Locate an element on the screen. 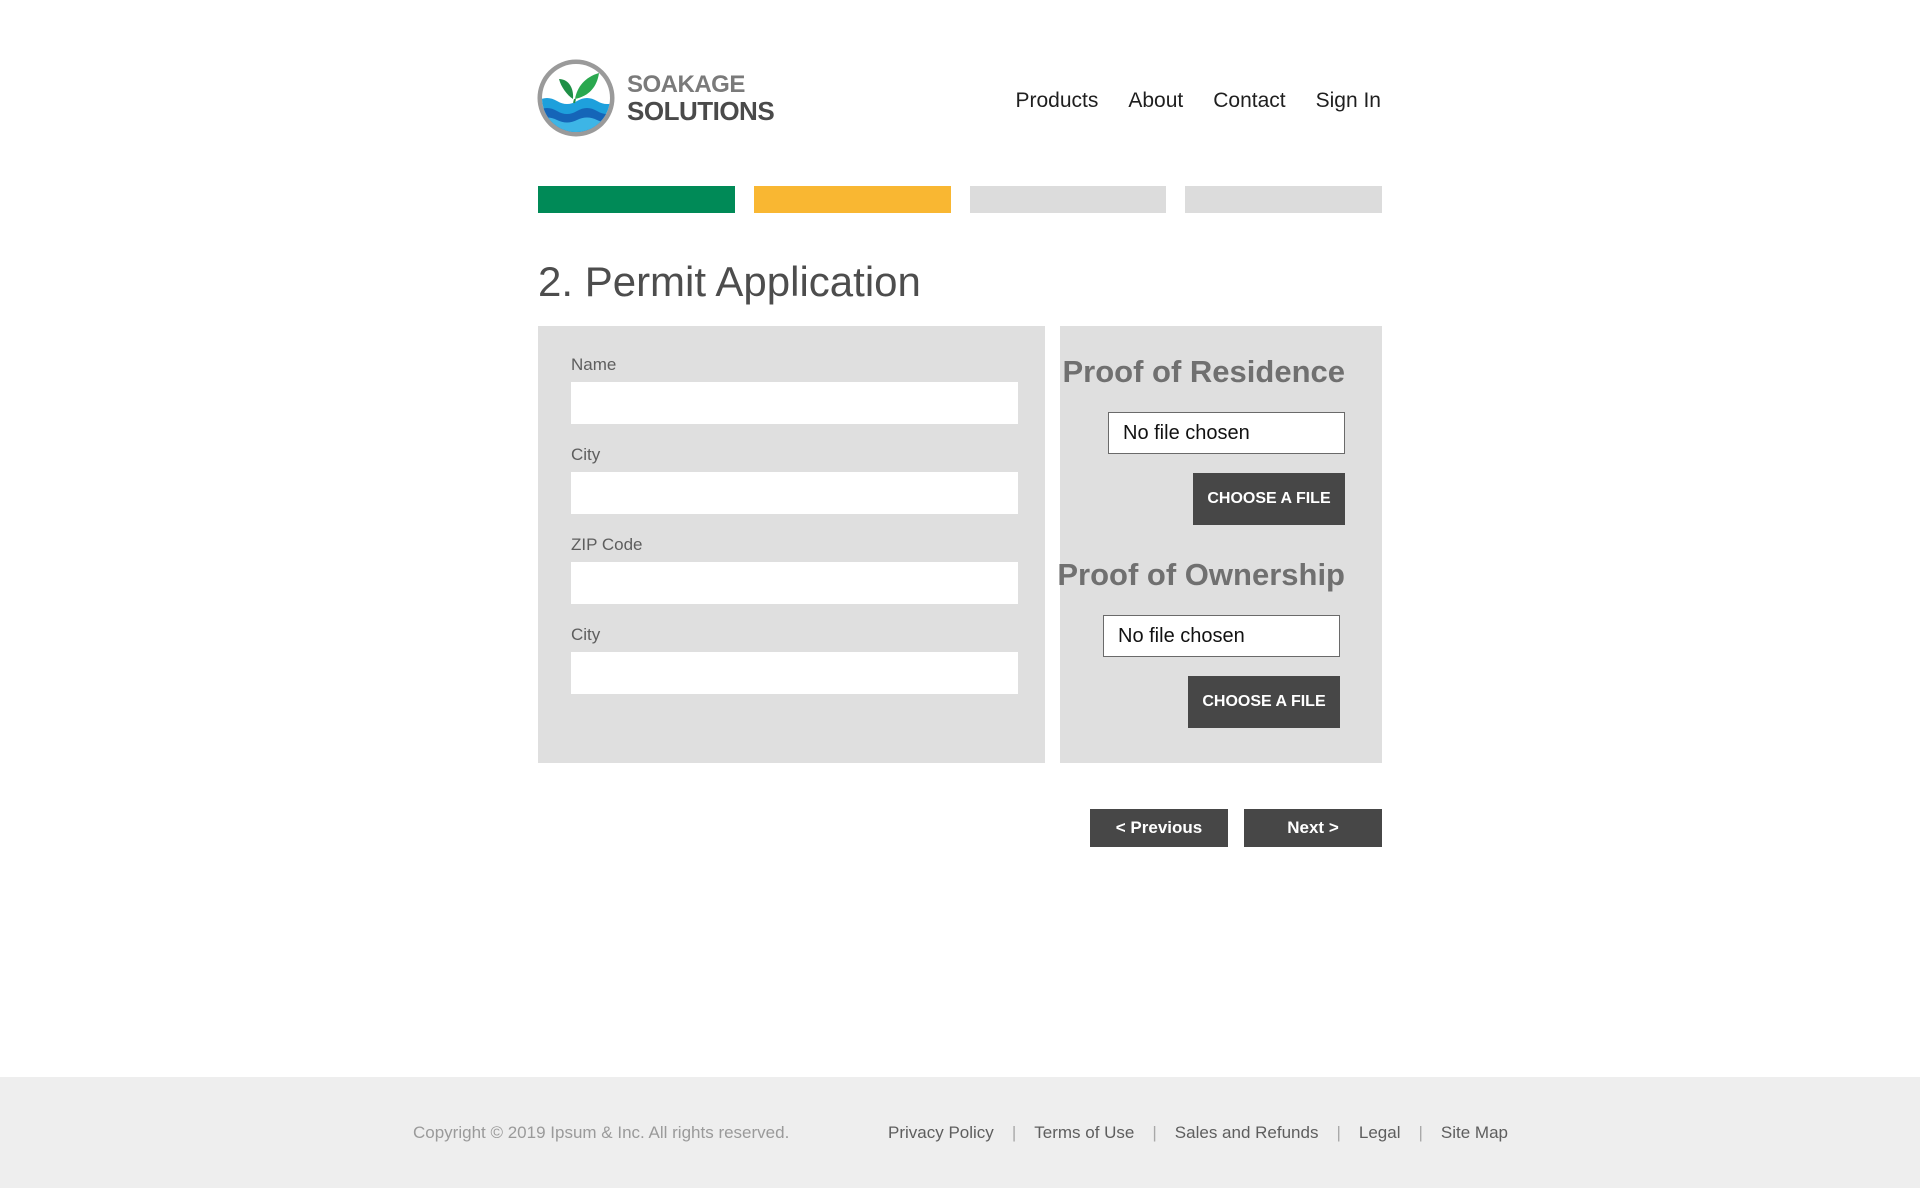 The image size is (1920, 1188). proof-of-ownership-file-status: No file chosen is located at coordinates (1221, 636).